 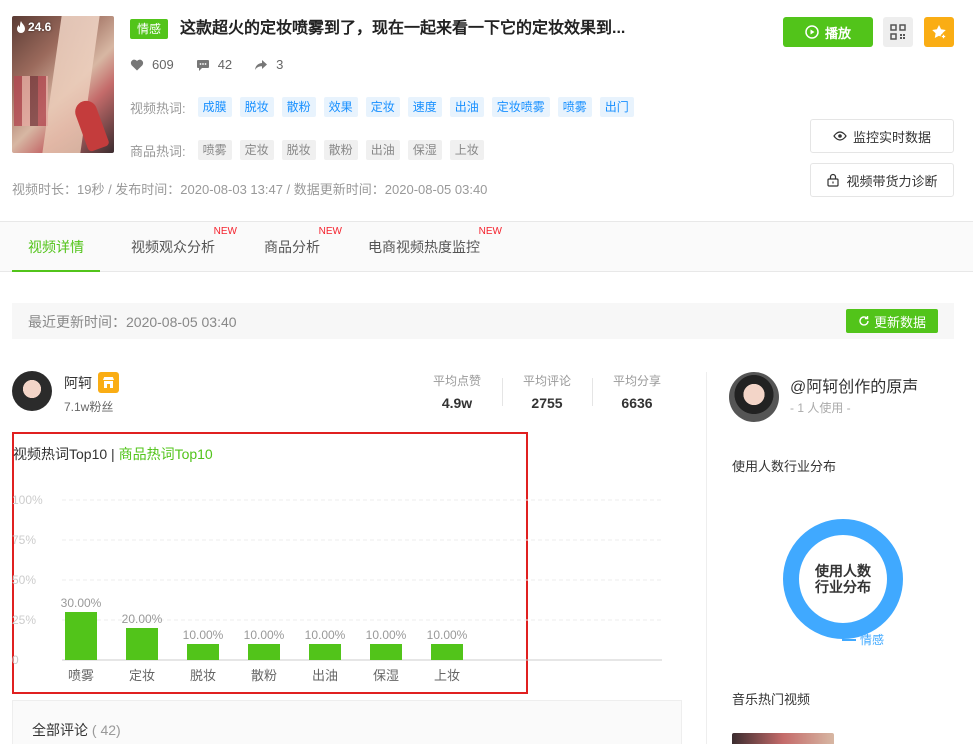 I want to click on play-button: 播放, so click(x=828, y=32).